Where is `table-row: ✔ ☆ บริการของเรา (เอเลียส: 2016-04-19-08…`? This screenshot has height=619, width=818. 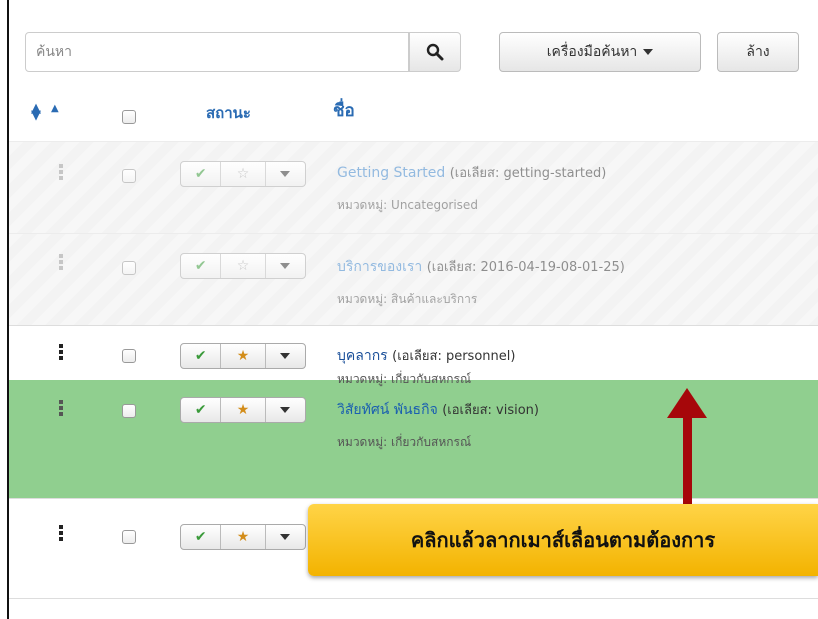 table-row: ✔ ☆ บริการของเรา (เอเลียส: 2016-04-19-08… is located at coordinates (413, 279).